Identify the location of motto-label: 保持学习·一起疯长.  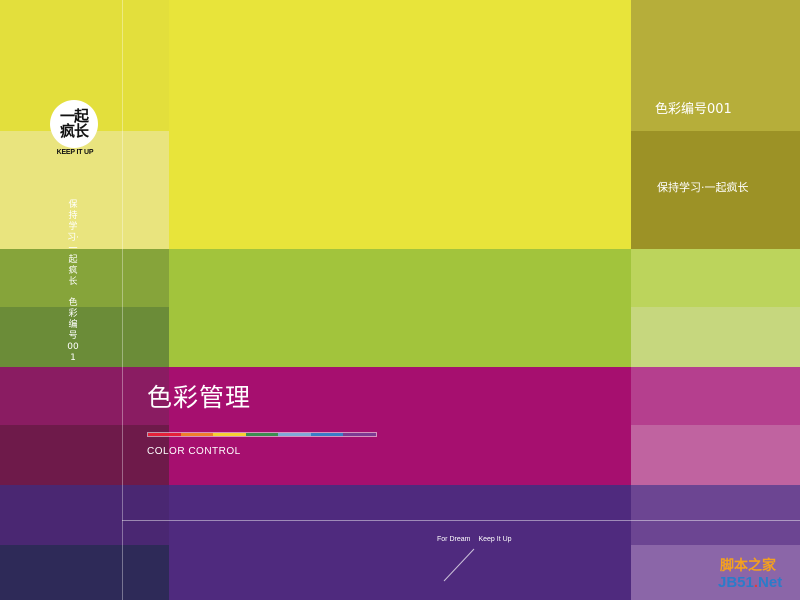
(703, 187).